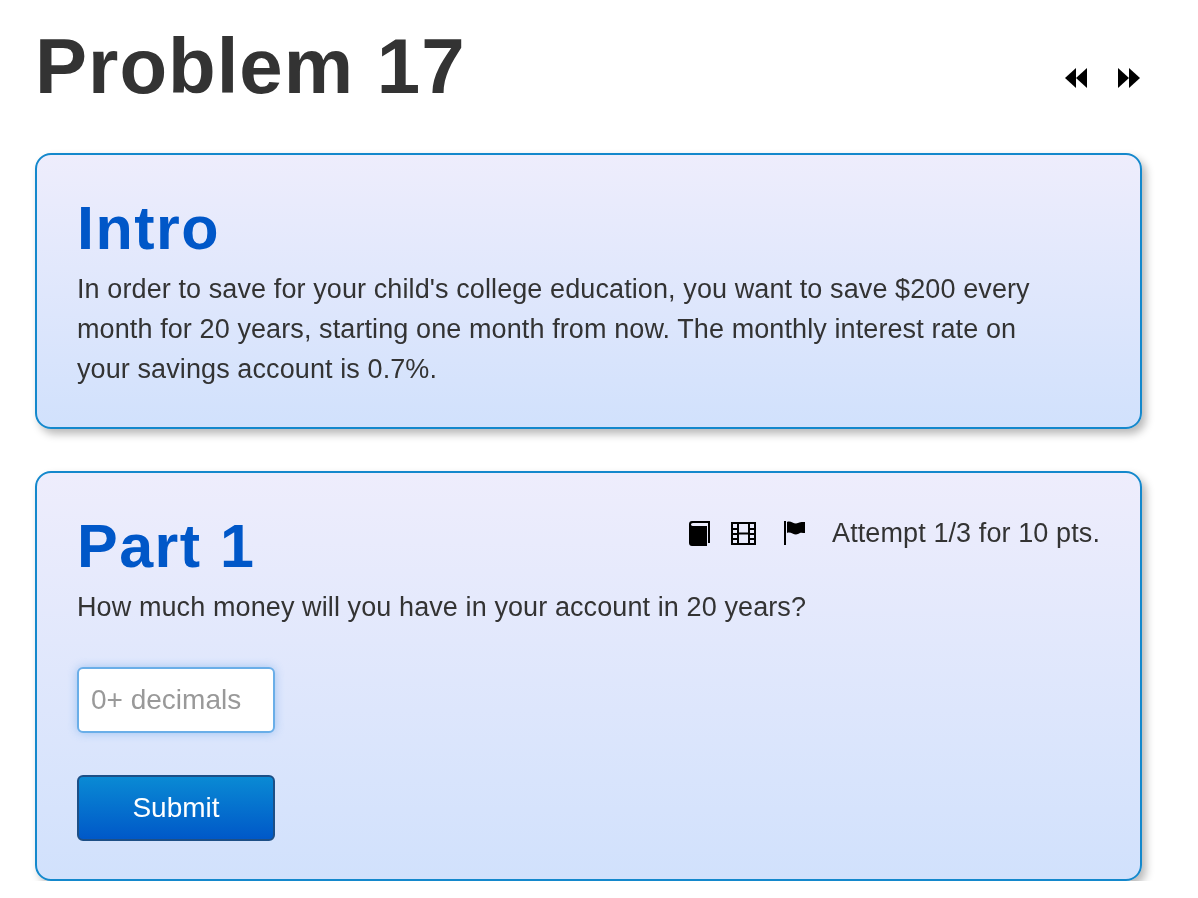 Image resolution: width=1198 pixels, height=898 pixels. What do you see at coordinates (442, 607) in the screenshot?
I see `question-text: How much money will you have in your account in 20 years?` at bounding box center [442, 607].